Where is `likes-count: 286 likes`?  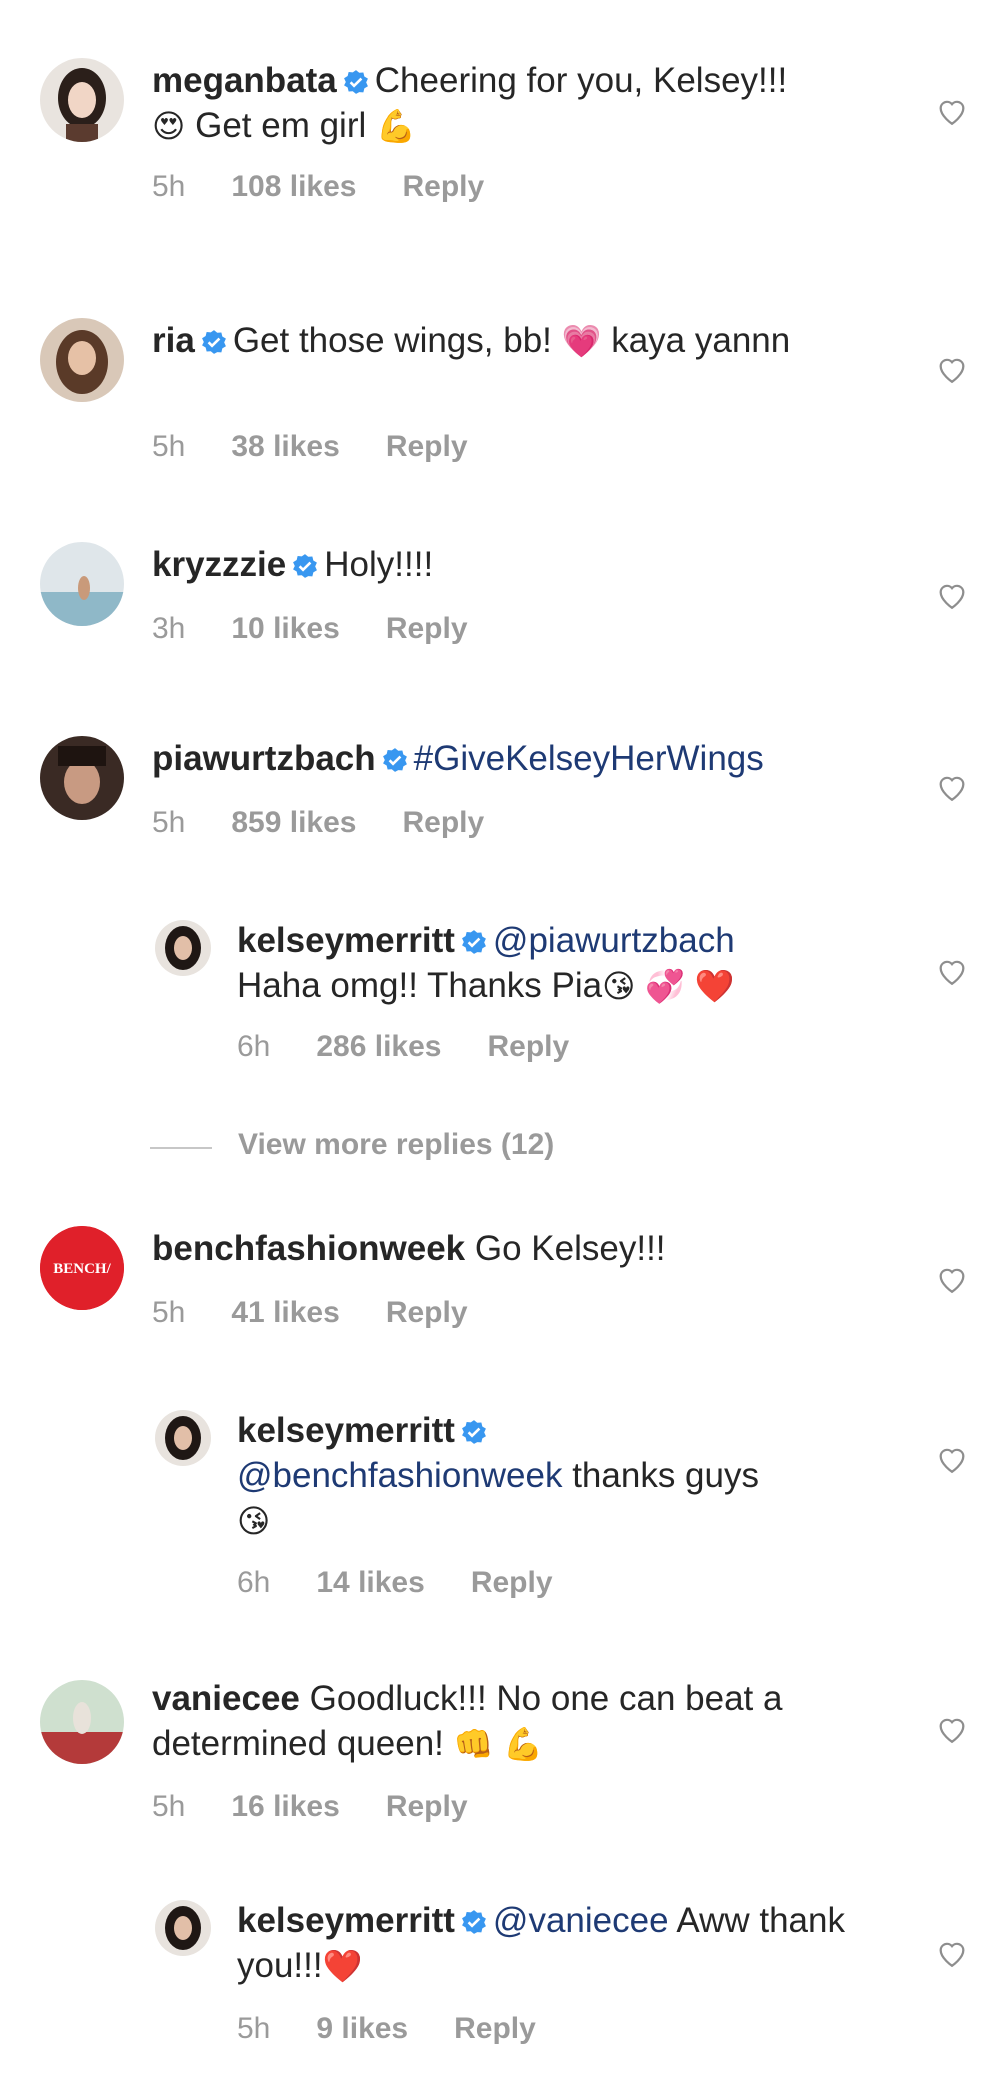
likes-count: 286 likes is located at coordinates (378, 1046).